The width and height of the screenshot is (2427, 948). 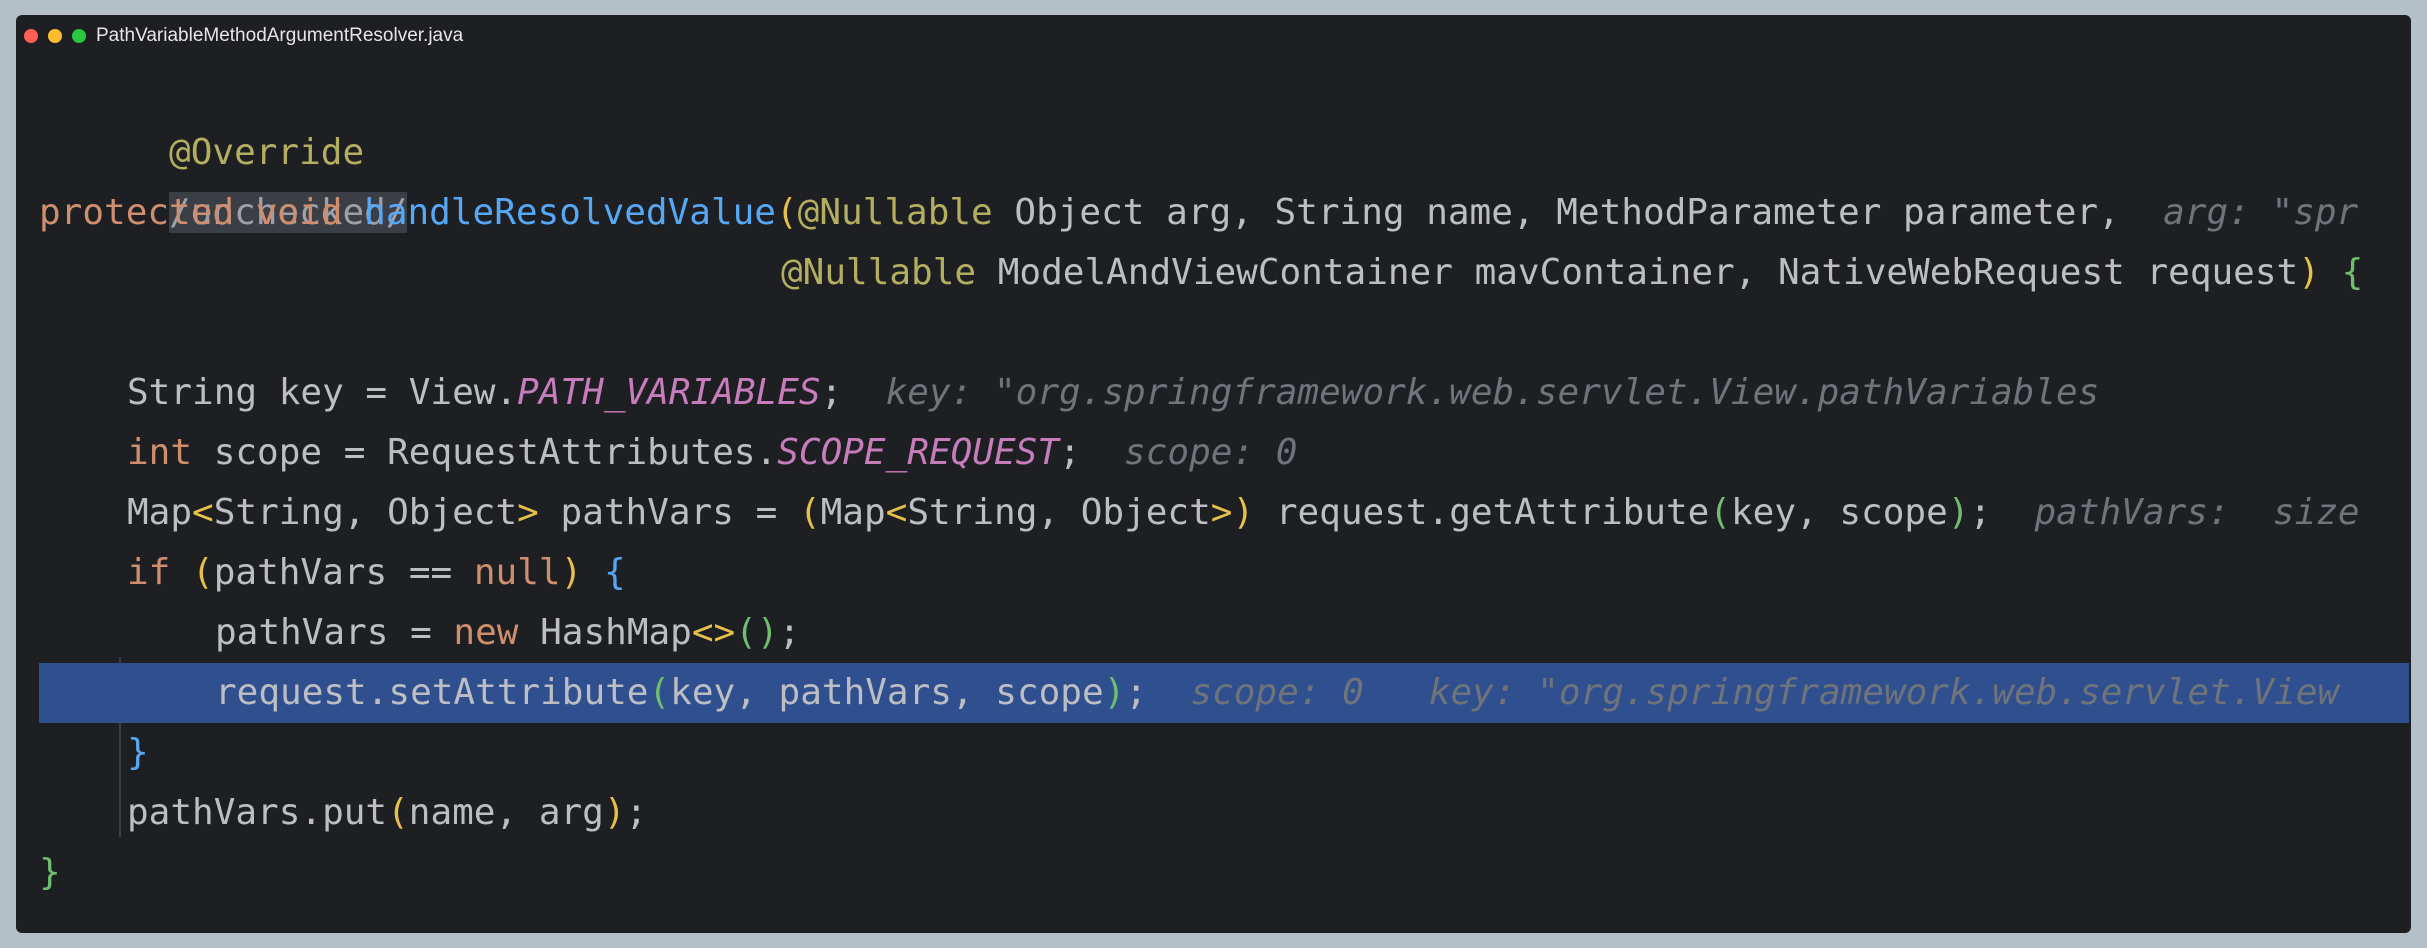 What do you see at coordinates (55, 36) in the screenshot?
I see `minimize-window-button` at bounding box center [55, 36].